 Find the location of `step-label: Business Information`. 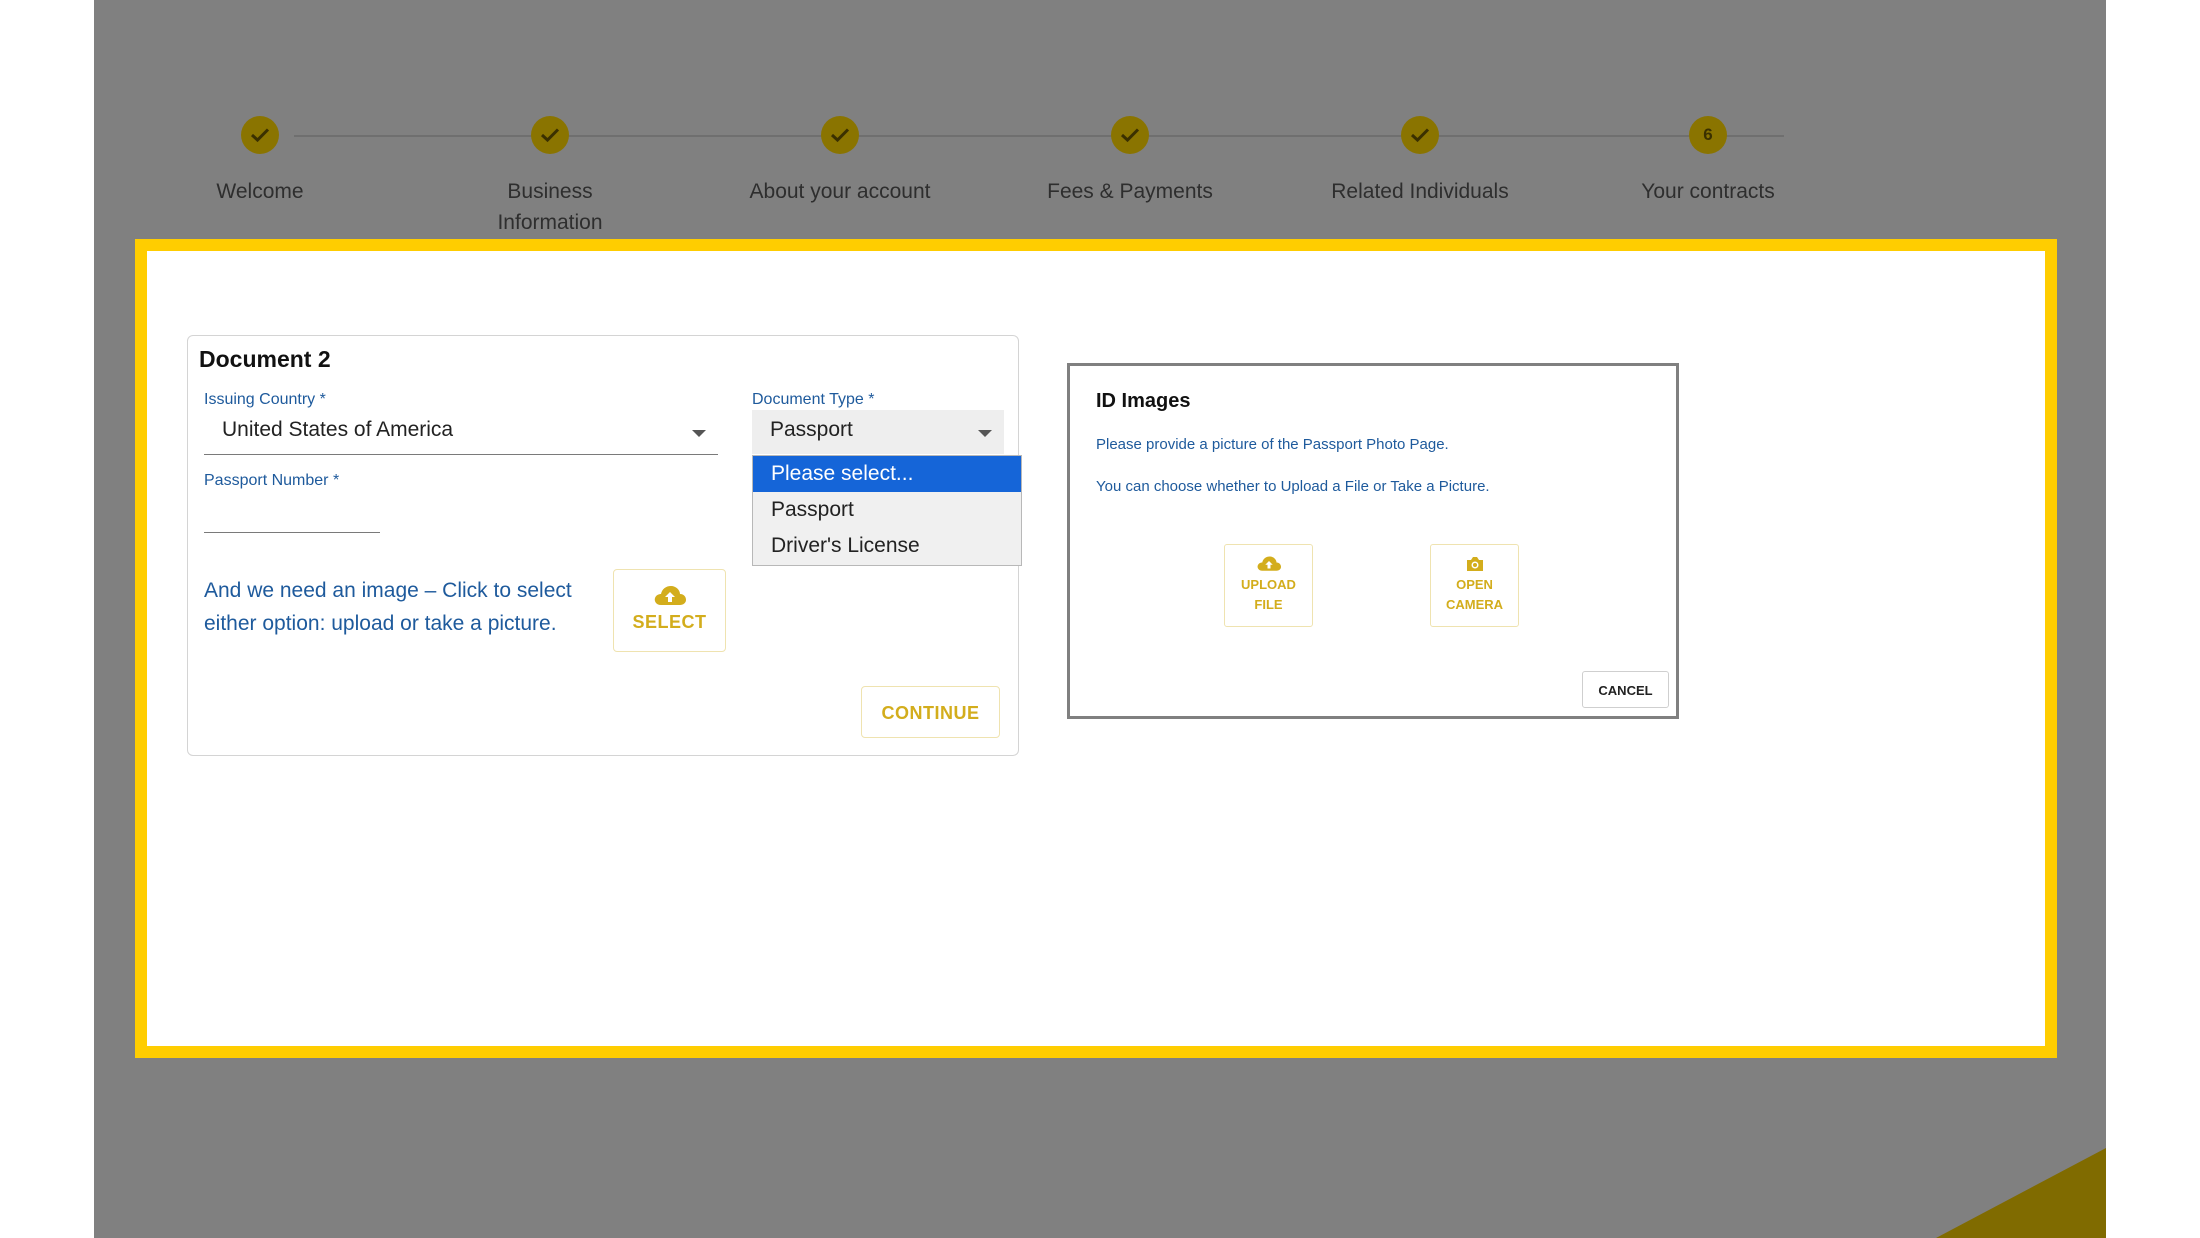

step-label: Business Information is located at coordinates (550, 207).